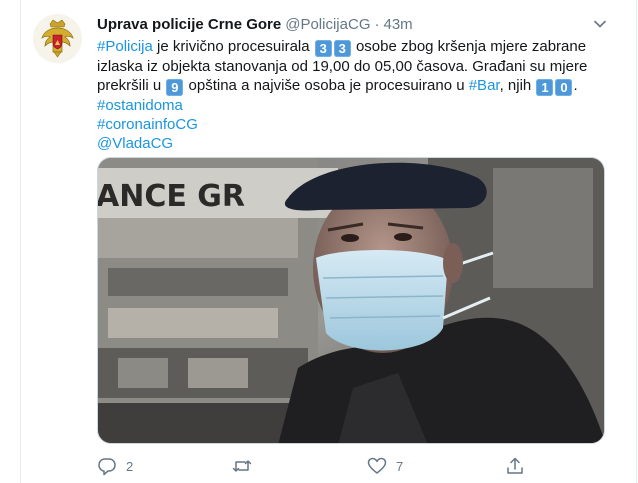 The width and height of the screenshot is (638, 483). Describe the element at coordinates (564, 87) in the screenshot. I see `keycap-digit: 0` at that location.